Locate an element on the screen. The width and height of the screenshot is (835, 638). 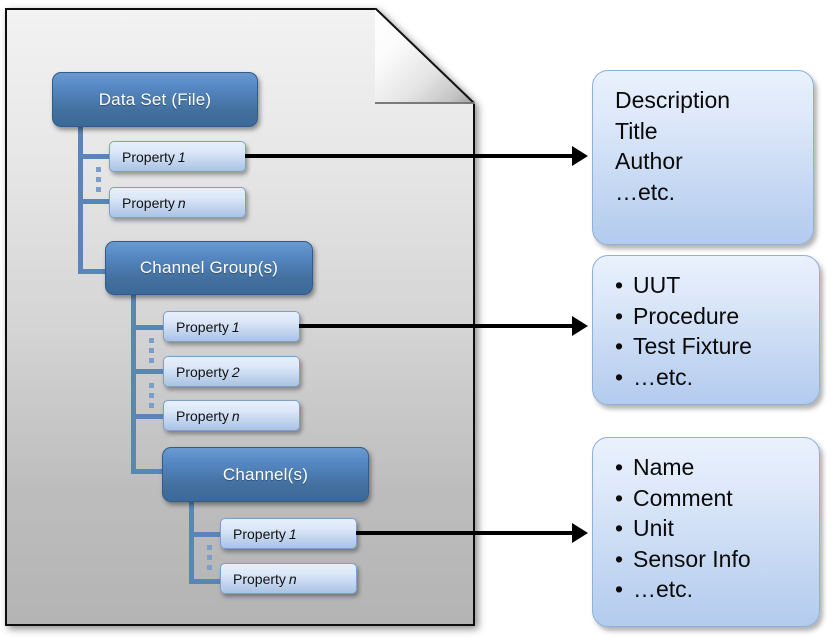
node-data-set-file-label: Data Set (File) is located at coordinates (155, 99).